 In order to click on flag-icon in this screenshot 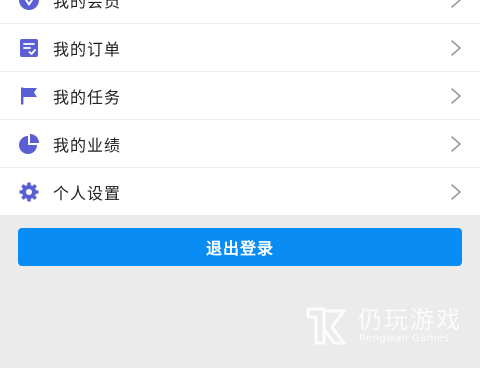, I will do `click(29, 96)`.